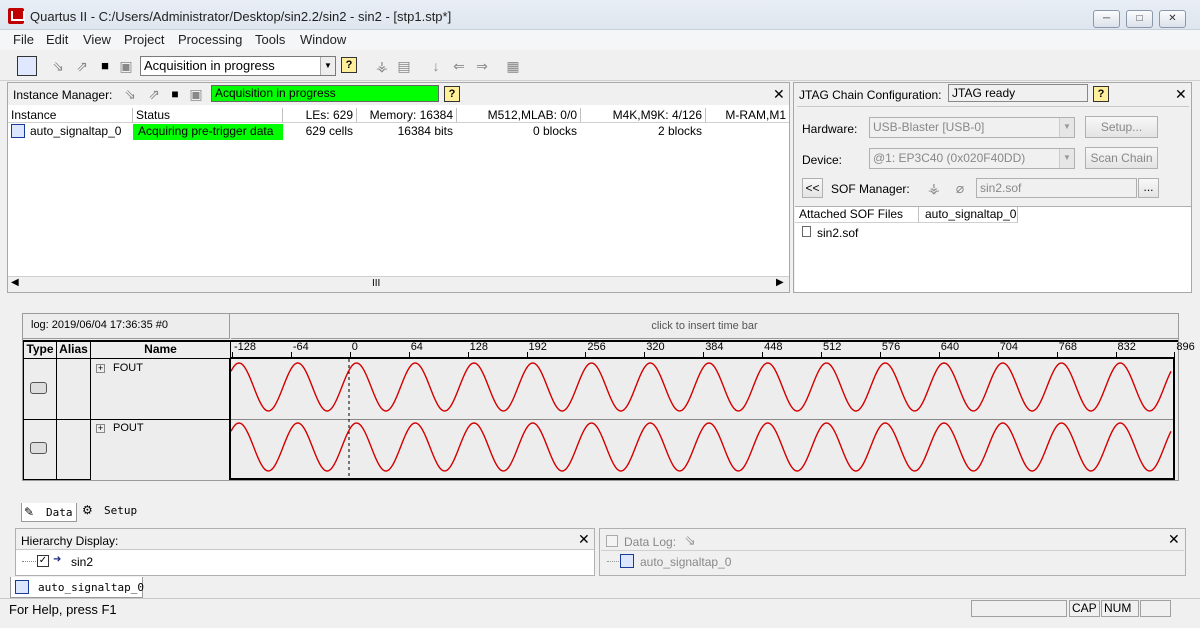 This screenshot has width=1200, height=628. Describe the element at coordinates (837, 233) in the screenshot. I see `attached-sof-file: sin2.sof` at that location.